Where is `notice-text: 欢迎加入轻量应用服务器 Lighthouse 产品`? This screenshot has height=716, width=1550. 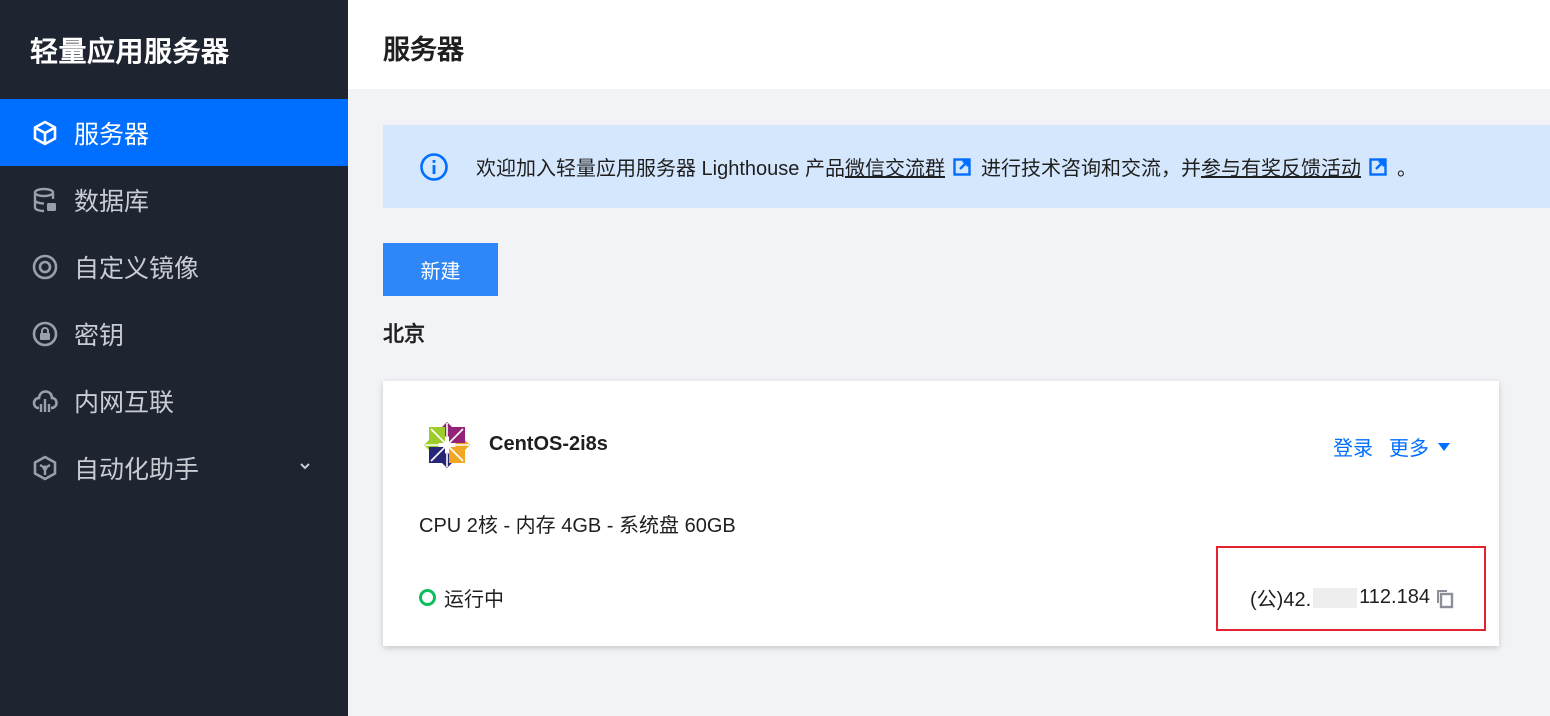 notice-text: 欢迎加入轻量应用服务器 Lighthouse 产品 is located at coordinates (660, 169).